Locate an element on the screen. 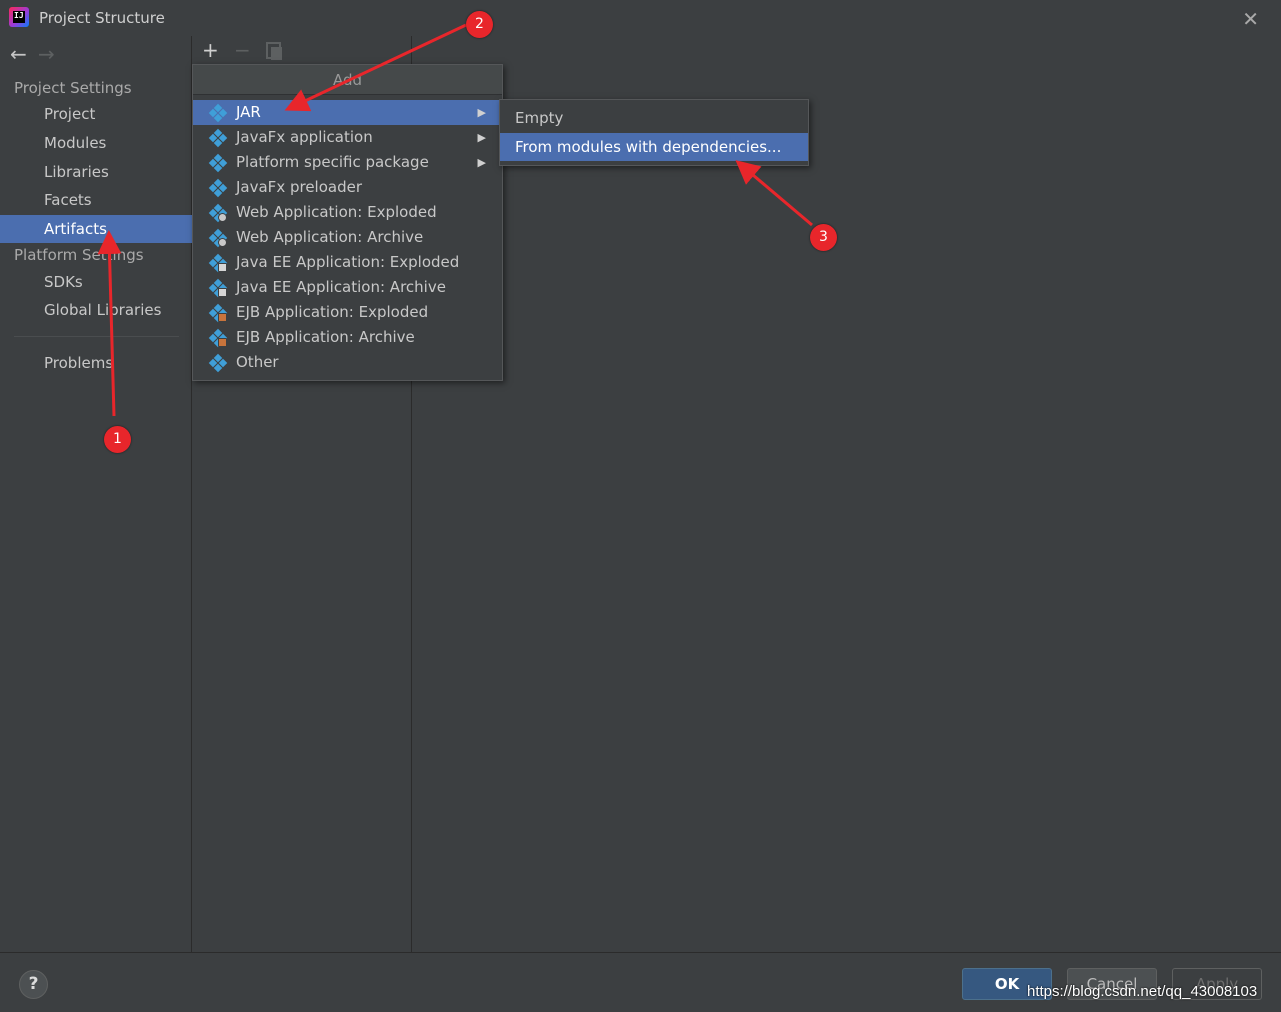 The image size is (1281, 1012). menu-item-label: Java EE Application: Exploded is located at coordinates (348, 262).